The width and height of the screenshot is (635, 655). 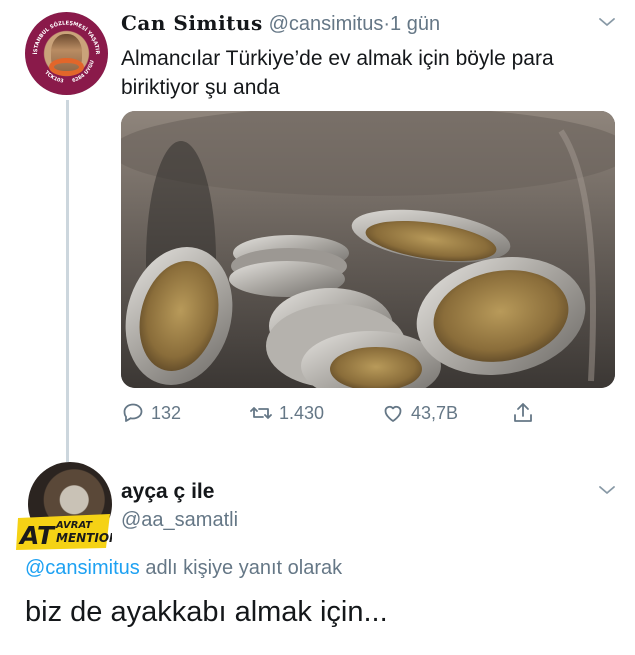 I want to click on replying-to: @cansimitus adlı kişiye yanıt olarak, so click(x=183, y=568).